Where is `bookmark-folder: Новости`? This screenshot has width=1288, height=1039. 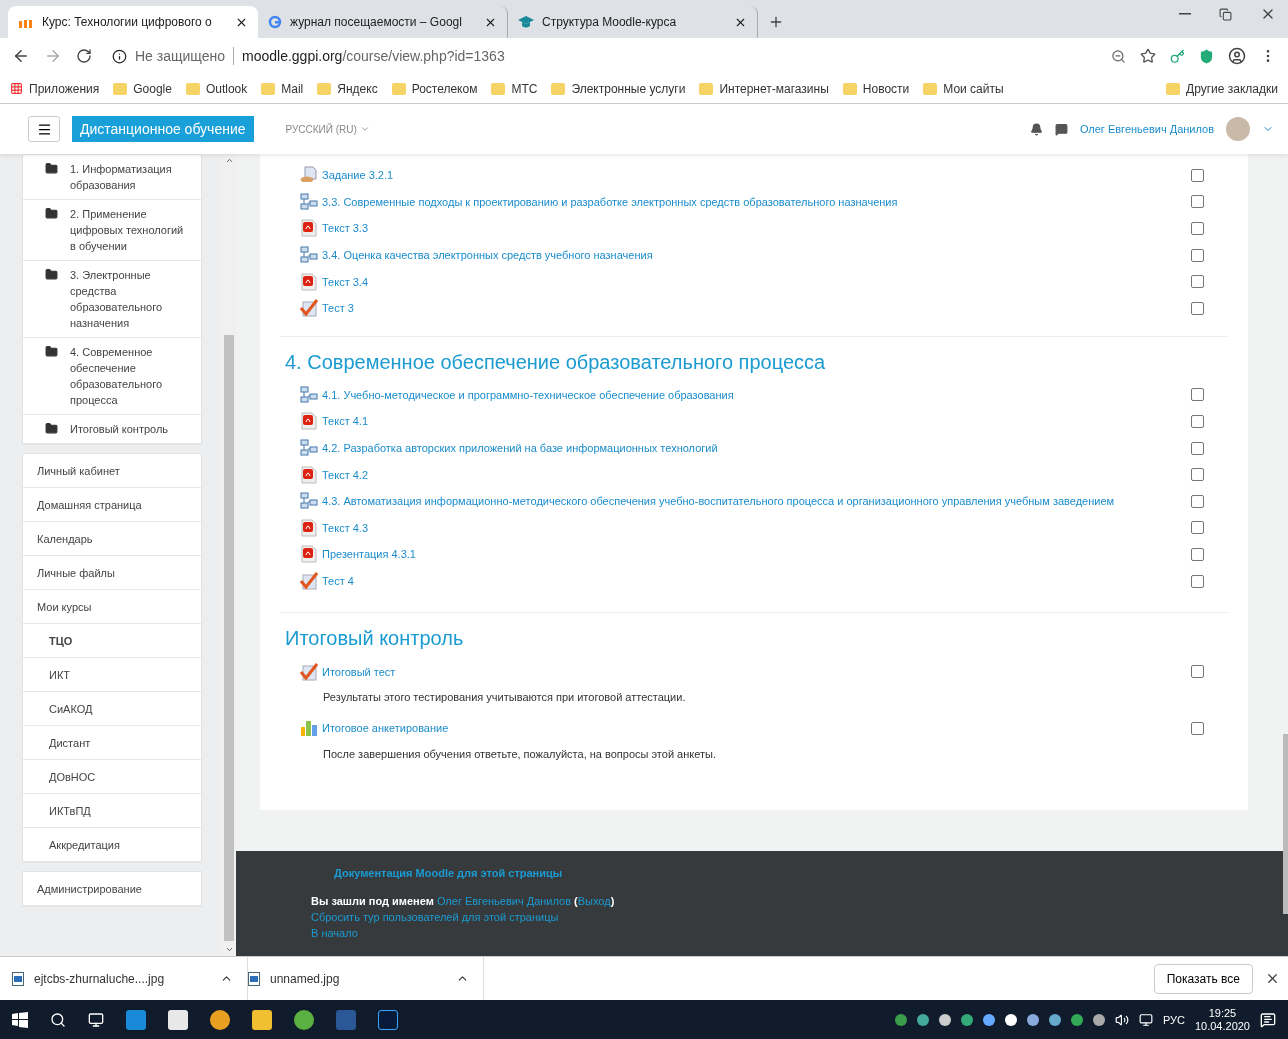 bookmark-folder: Новости is located at coordinates (876, 88).